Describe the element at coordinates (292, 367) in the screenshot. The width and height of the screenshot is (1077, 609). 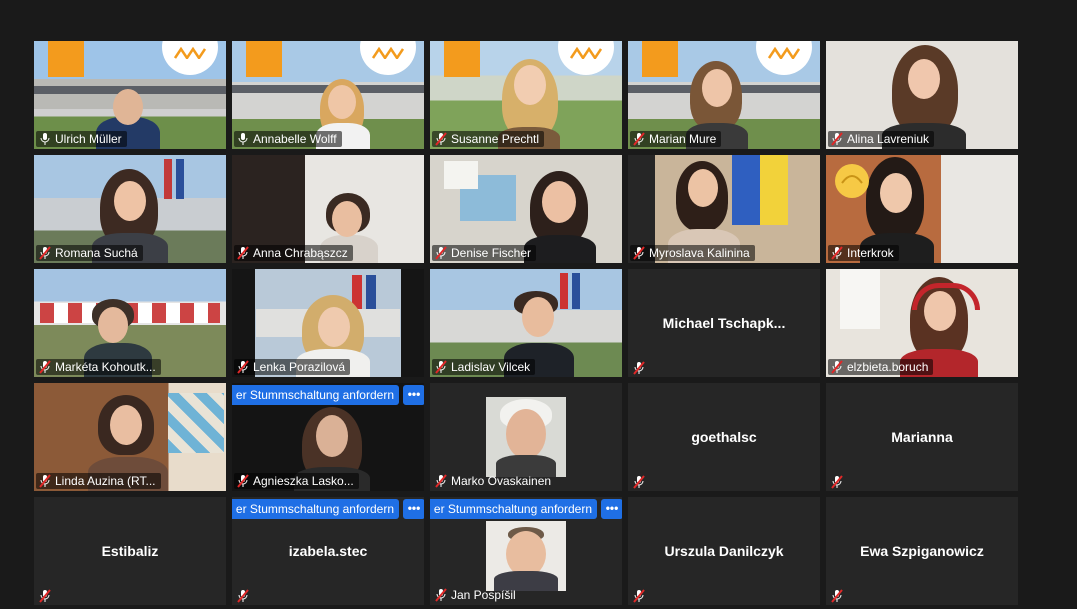
I see `participant-name-label: Lenka Porazilová` at that location.